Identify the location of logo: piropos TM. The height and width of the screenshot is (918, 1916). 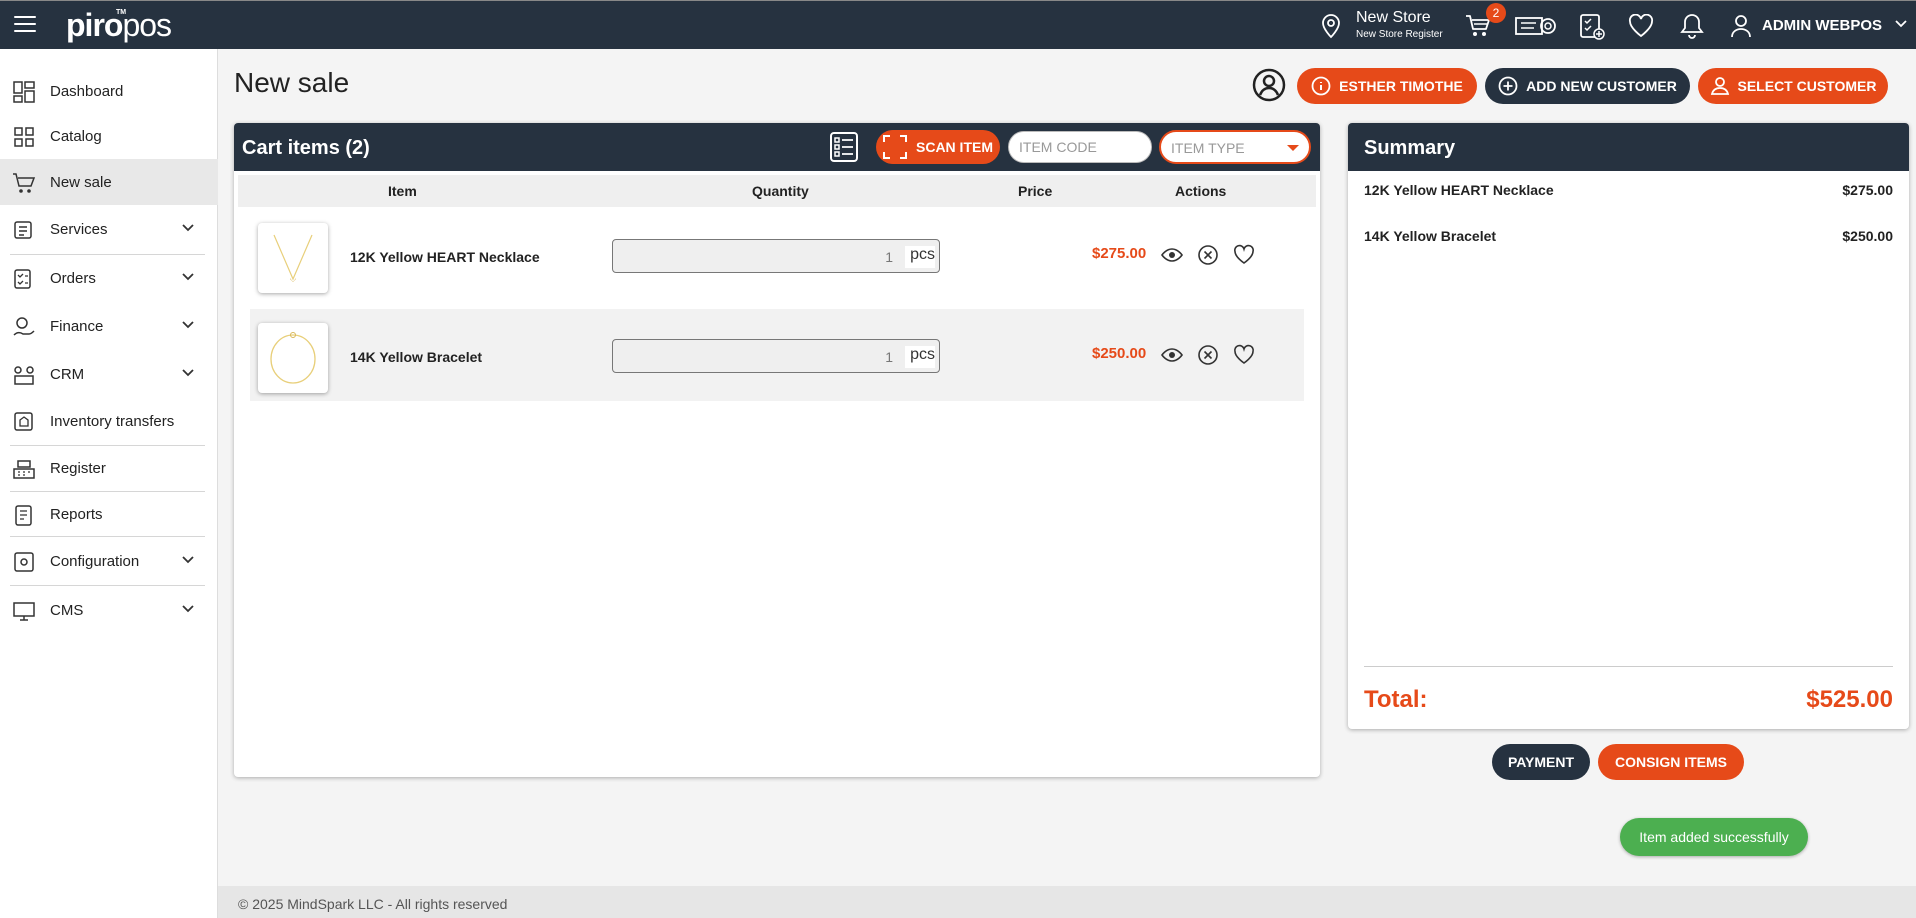
(119, 25).